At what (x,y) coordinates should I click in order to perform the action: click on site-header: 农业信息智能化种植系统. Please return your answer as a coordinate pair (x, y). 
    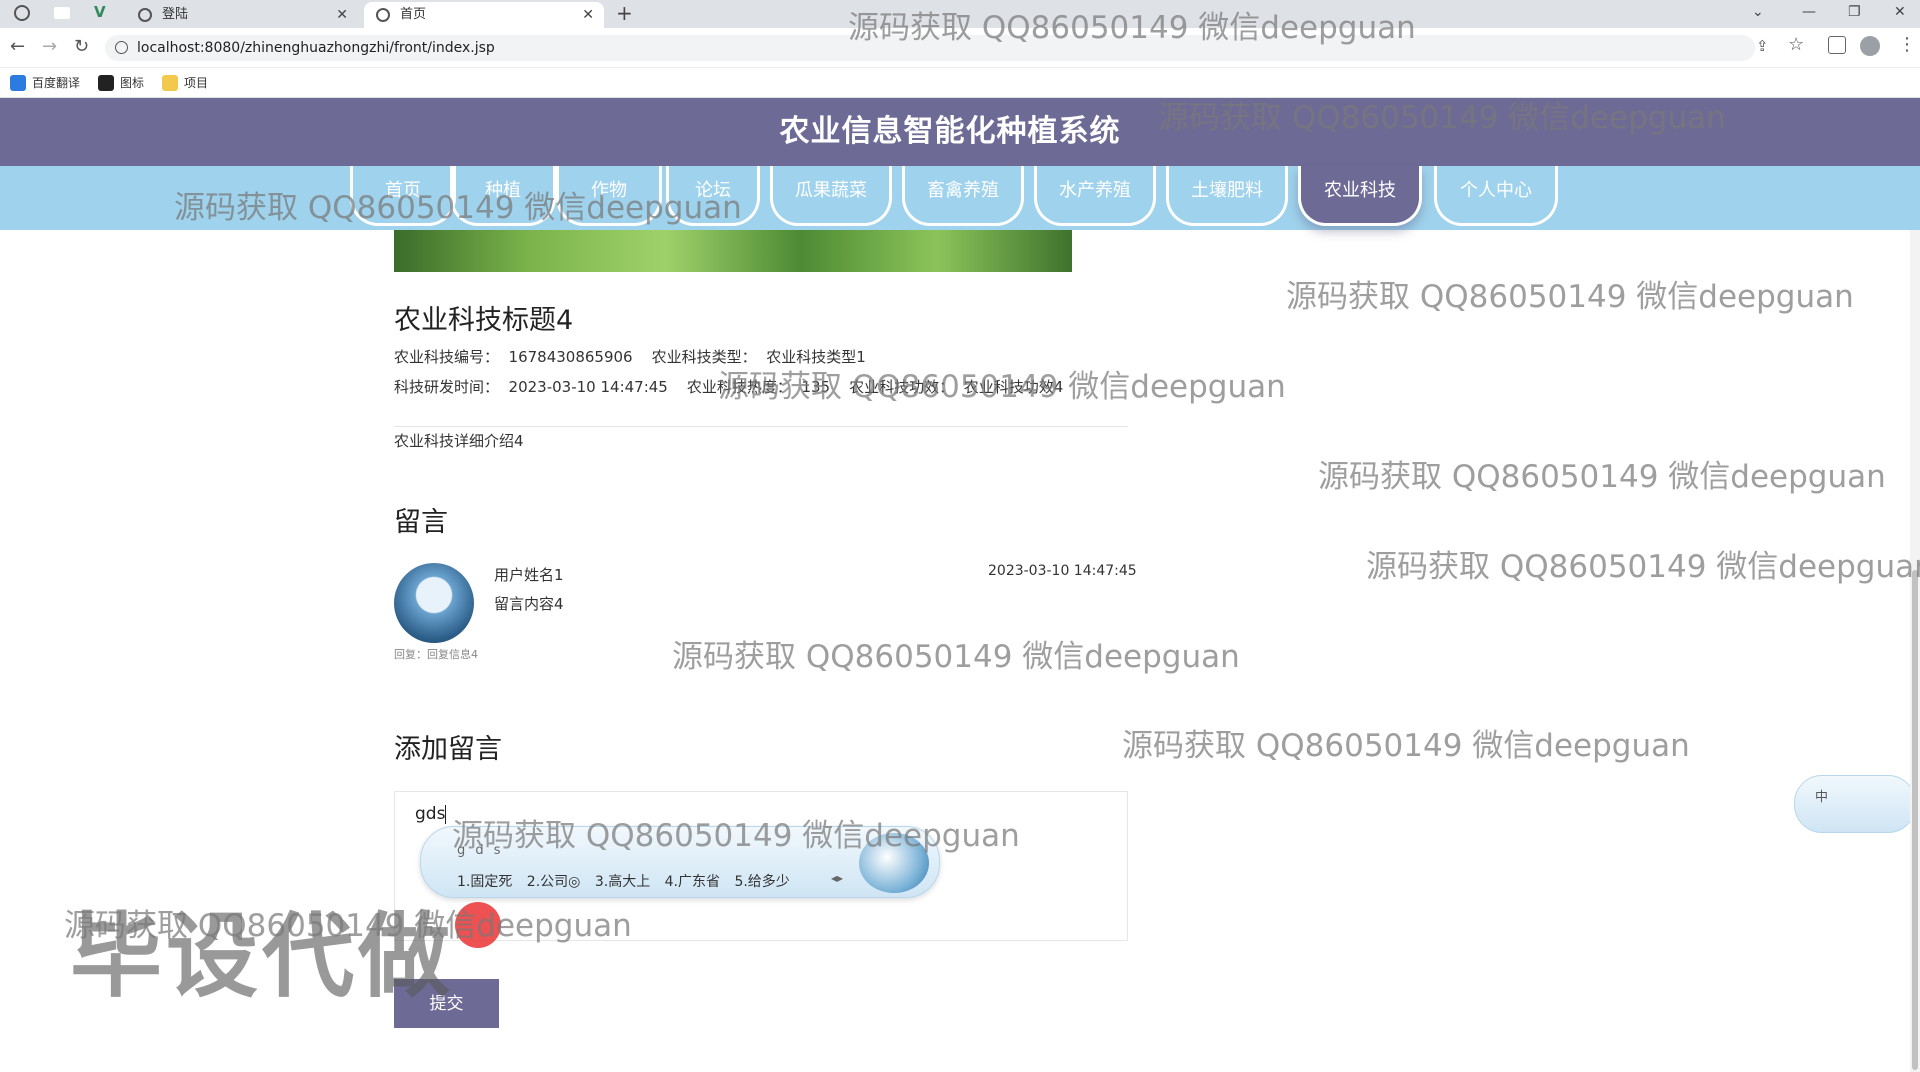
    Looking at the image, I should click on (960, 132).